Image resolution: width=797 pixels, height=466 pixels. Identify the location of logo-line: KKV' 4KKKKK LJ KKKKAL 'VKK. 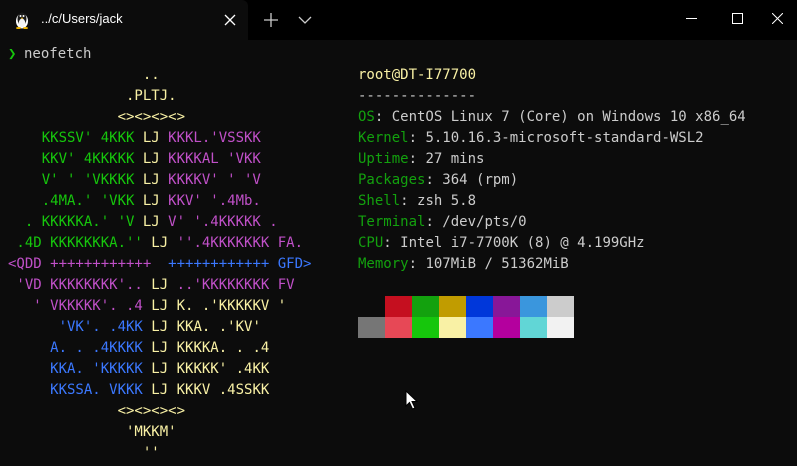
(159, 159).